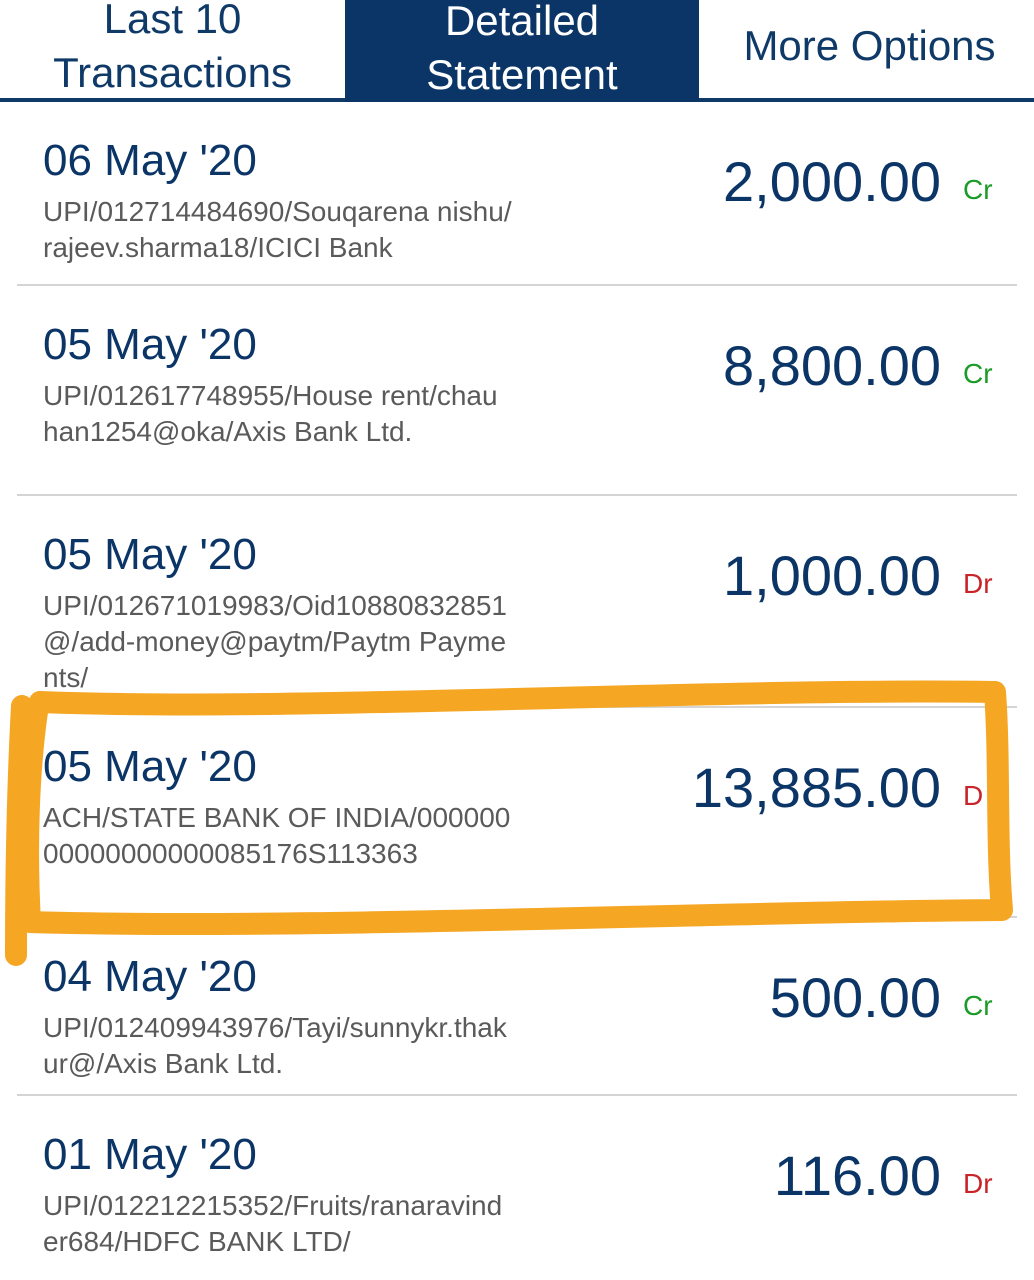  What do you see at coordinates (816, 787) in the screenshot?
I see `transaction-amount: 13,885.00` at bounding box center [816, 787].